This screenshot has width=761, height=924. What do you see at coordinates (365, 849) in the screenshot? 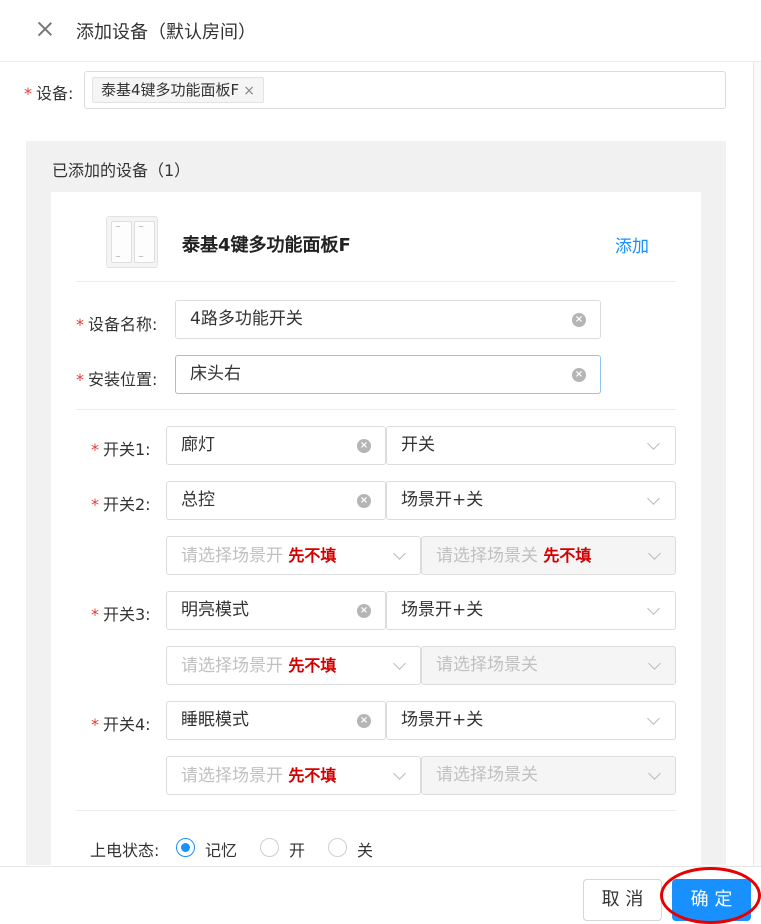
I see `radio-off-label: 关` at bounding box center [365, 849].